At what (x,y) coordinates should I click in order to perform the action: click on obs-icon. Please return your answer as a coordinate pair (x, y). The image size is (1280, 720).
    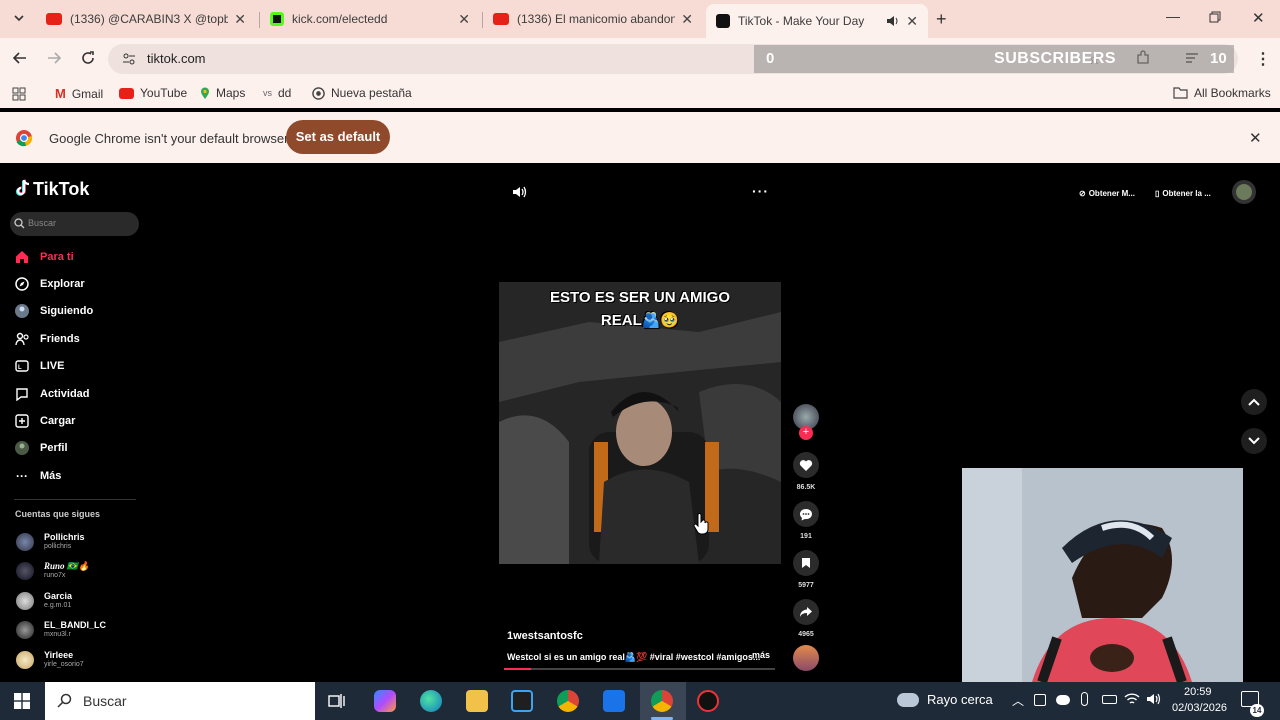
    Looking at the image, I should click on (708, 701).